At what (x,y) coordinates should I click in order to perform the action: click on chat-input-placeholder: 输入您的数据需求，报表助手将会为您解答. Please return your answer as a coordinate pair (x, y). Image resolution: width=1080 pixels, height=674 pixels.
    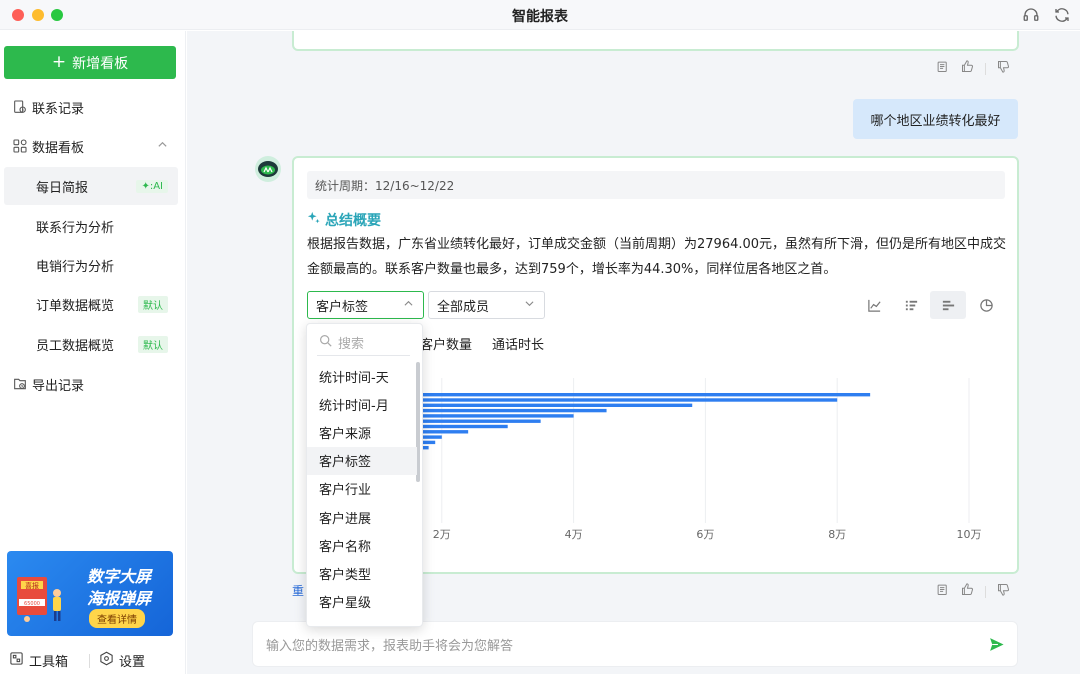
    Looking at the image, I should click on (390, 646).